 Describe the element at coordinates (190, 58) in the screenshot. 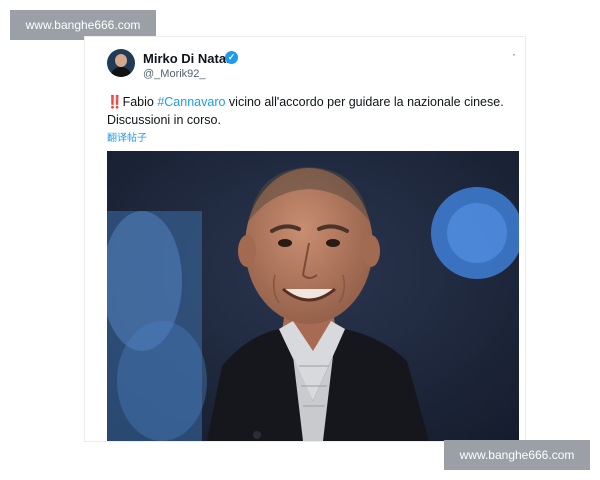

I see `author-name: Mirko Di Natale` at that location.